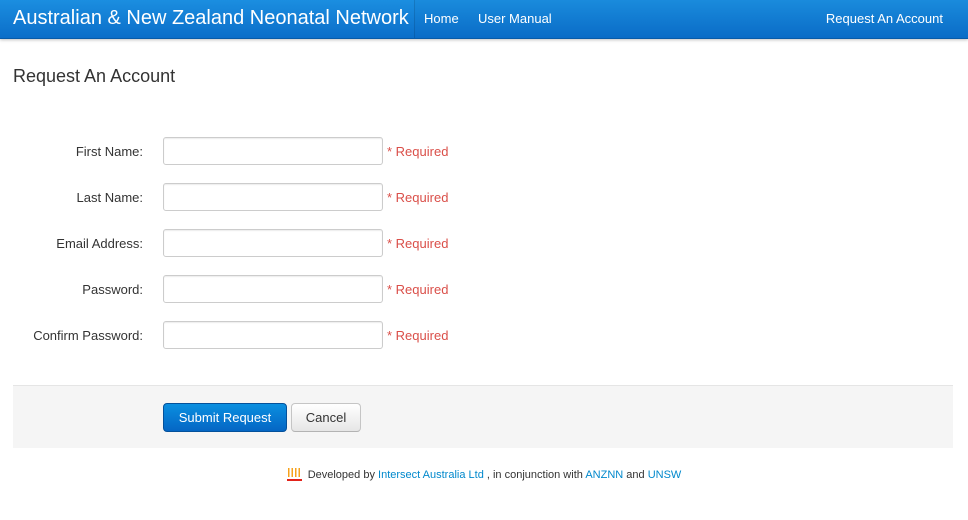 Image resolution: width=968 pixels, height=520 pixels. Describe the element at coordinates (225, 417) in the screenshot. I see `submit-request-button: Submit Request` at that location.